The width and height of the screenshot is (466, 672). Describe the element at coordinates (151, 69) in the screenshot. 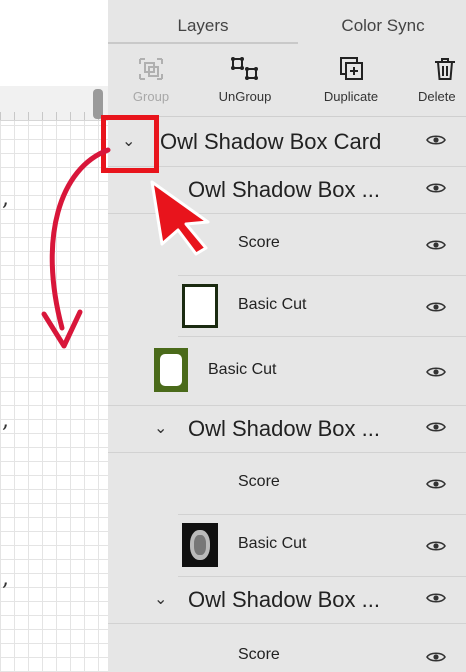

I see `group-icon` at that location.